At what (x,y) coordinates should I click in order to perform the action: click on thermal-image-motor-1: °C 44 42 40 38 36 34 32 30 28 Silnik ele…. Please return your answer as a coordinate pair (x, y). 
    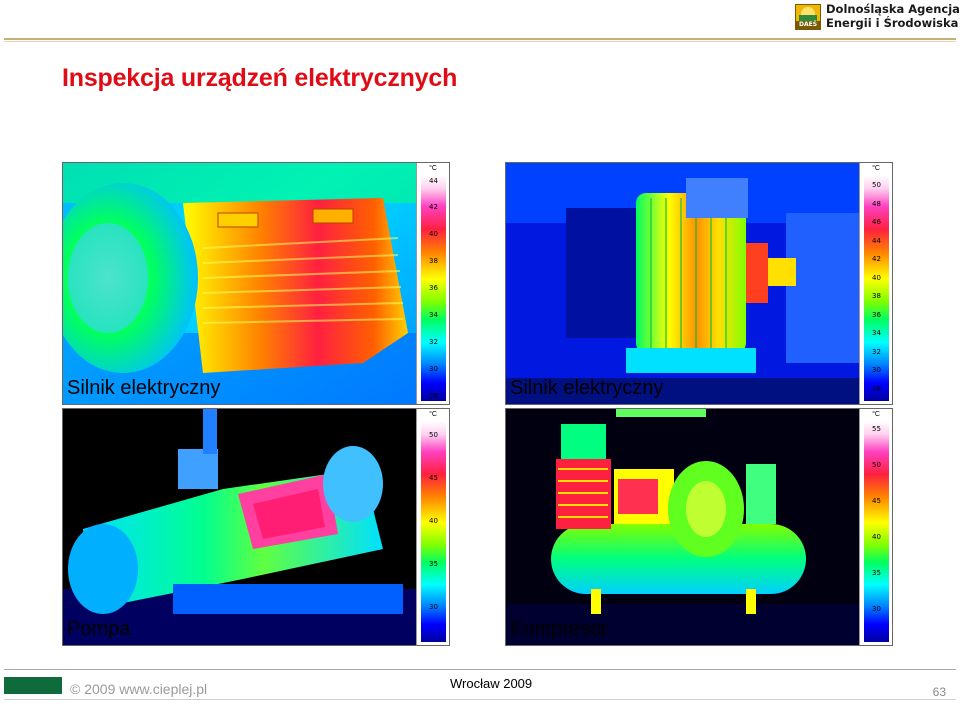
    Looking at the image, I should click on (256, 283).